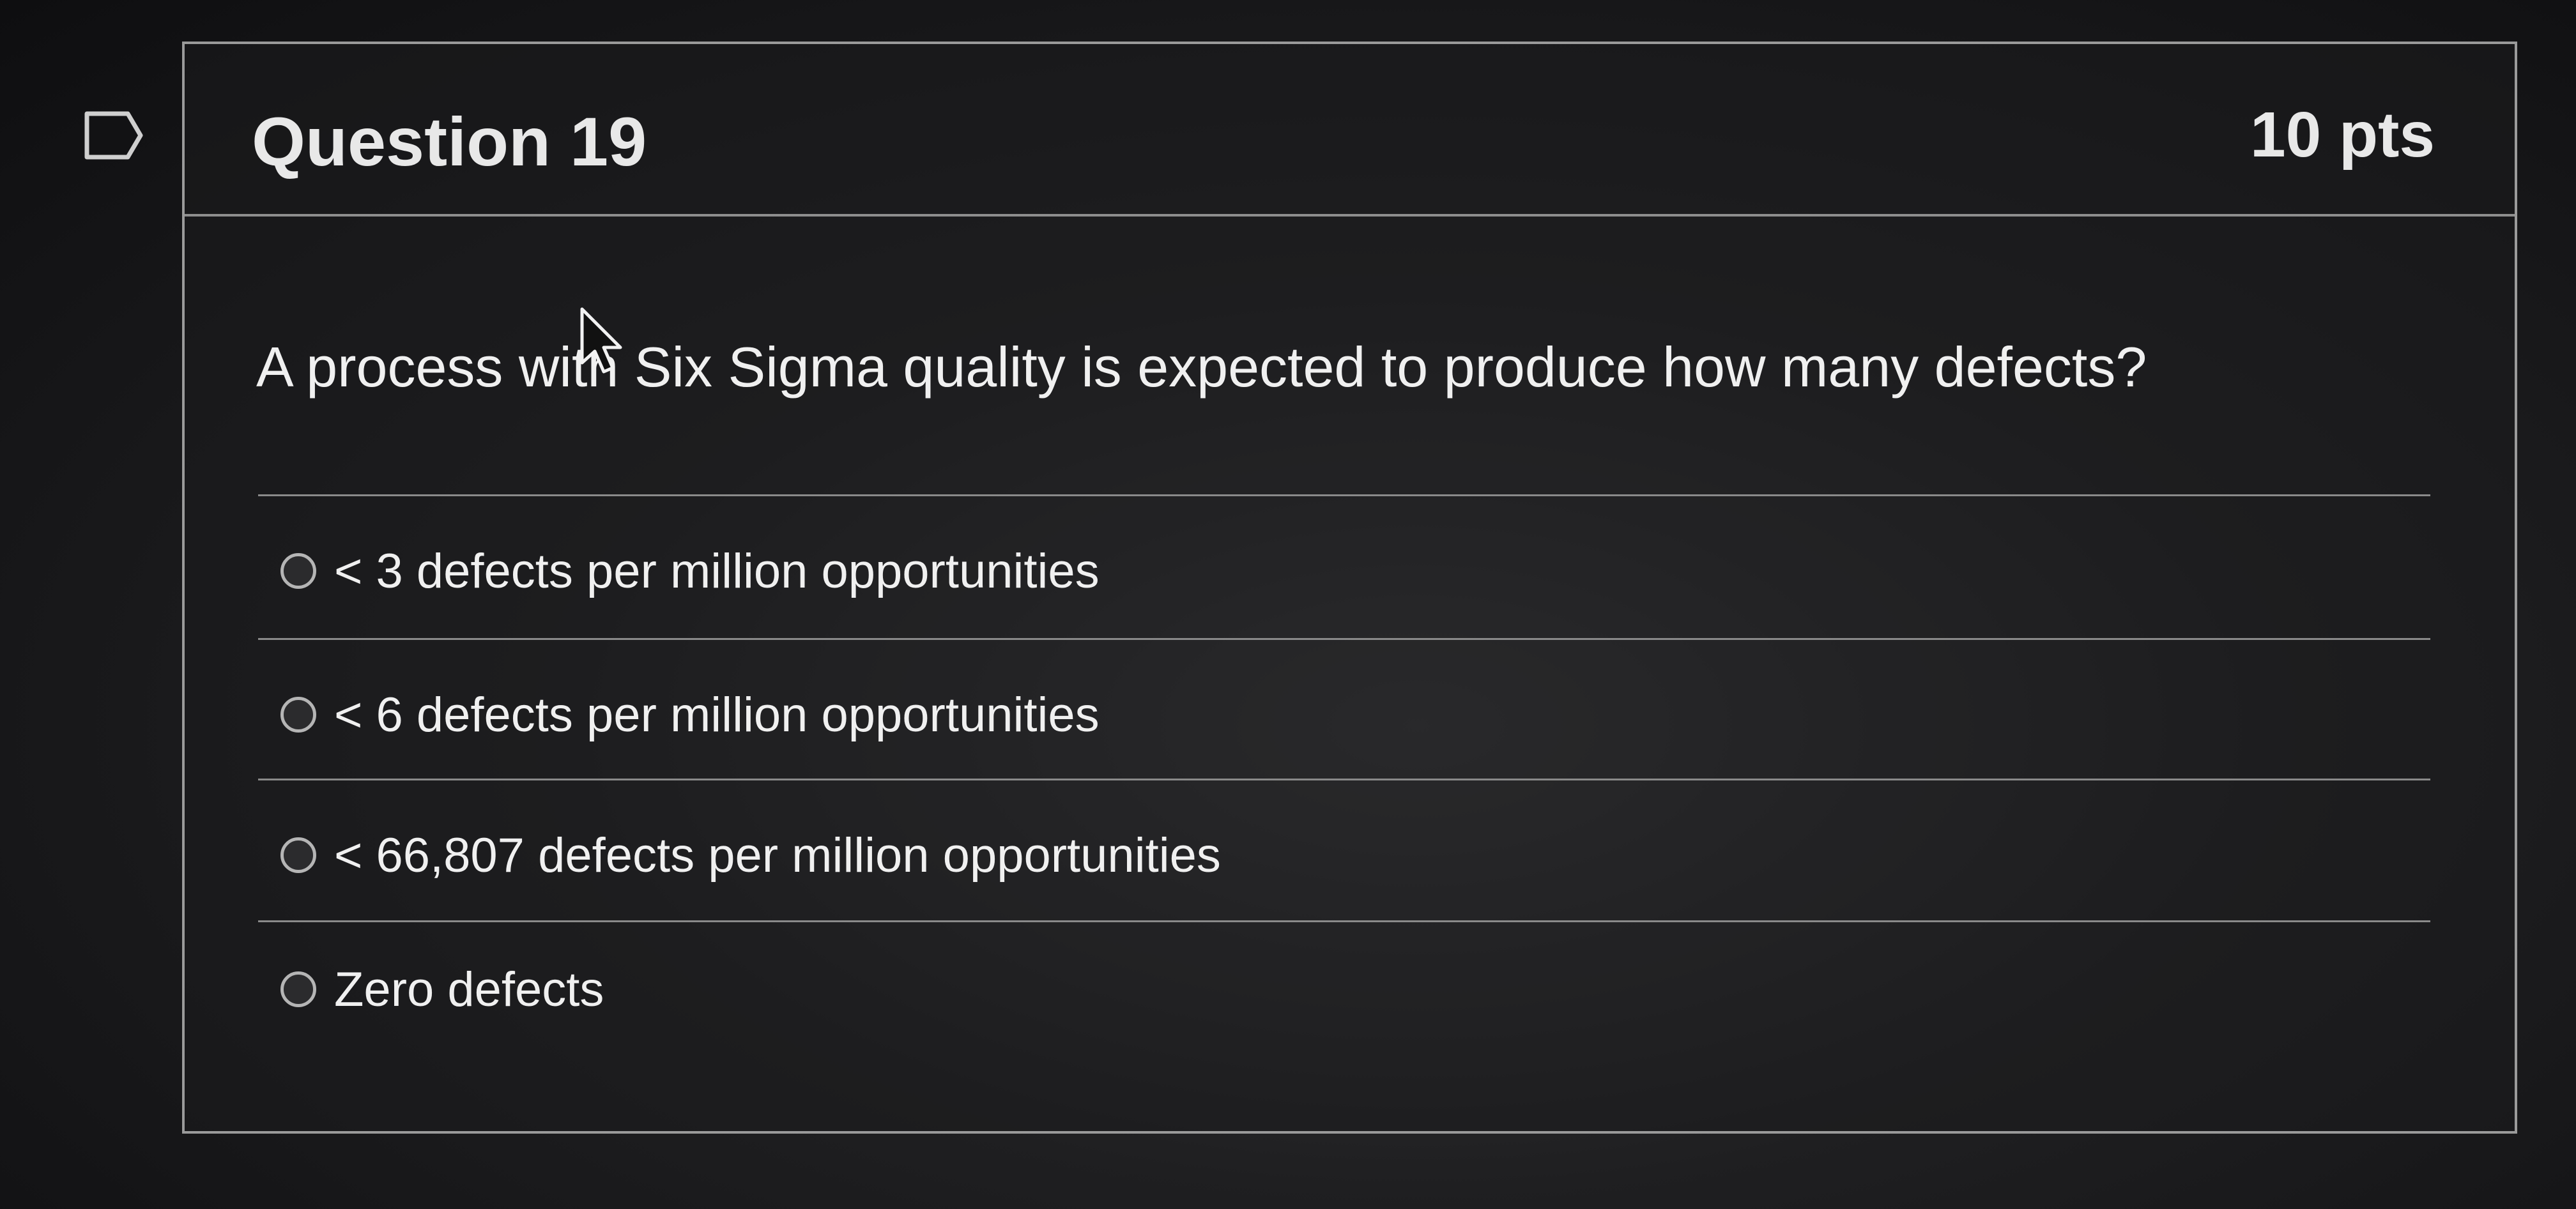 The image size is (2576, 1209). I want to click on answer-label: < 6 defects per million opportunities, so click(717, 714).